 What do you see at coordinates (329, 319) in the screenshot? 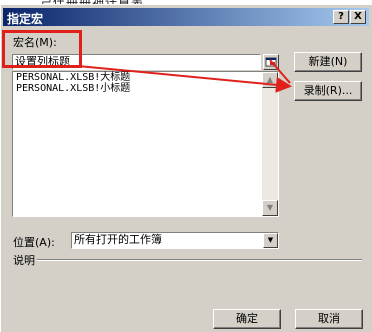
I see `cancel-button: 取消` at bounding box center [329, 319].